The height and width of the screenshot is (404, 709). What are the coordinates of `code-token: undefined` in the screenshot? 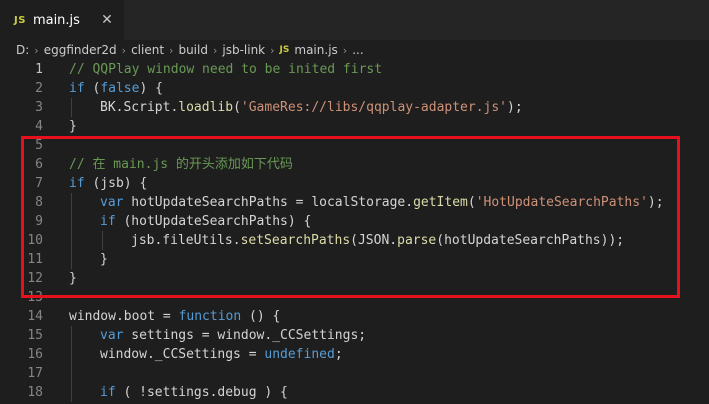 It's located at (299, 354).